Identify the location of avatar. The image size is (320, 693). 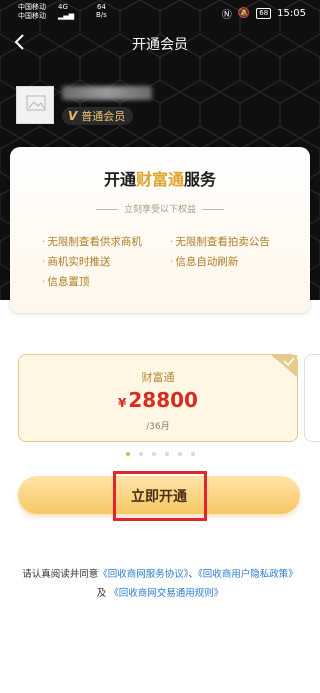
(35, 105).